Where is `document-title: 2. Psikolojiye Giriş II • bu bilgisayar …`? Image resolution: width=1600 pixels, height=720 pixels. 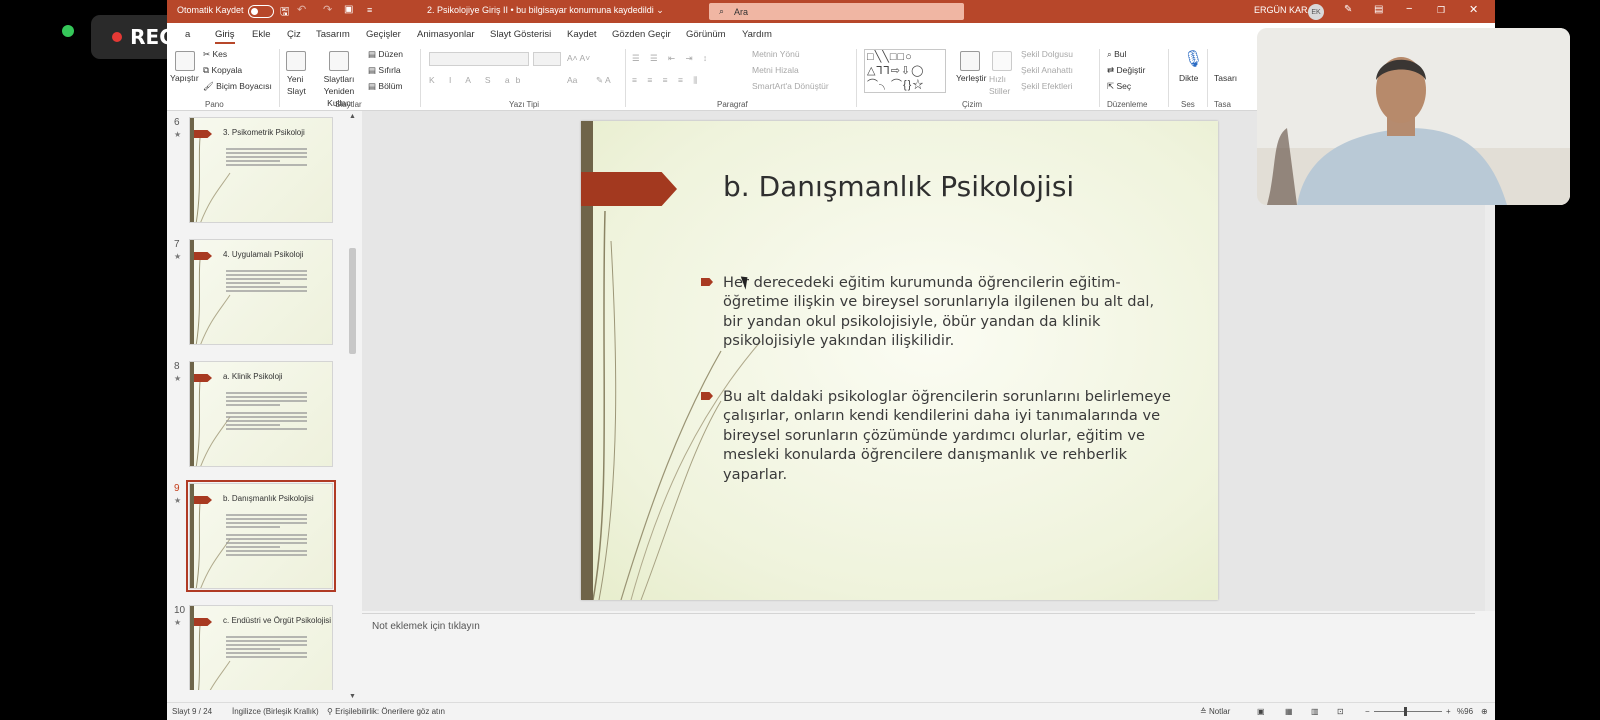
document-title: 2. Psikolojiye Giriş II • bu bilgisayar … is located at coordinates (545, 10).